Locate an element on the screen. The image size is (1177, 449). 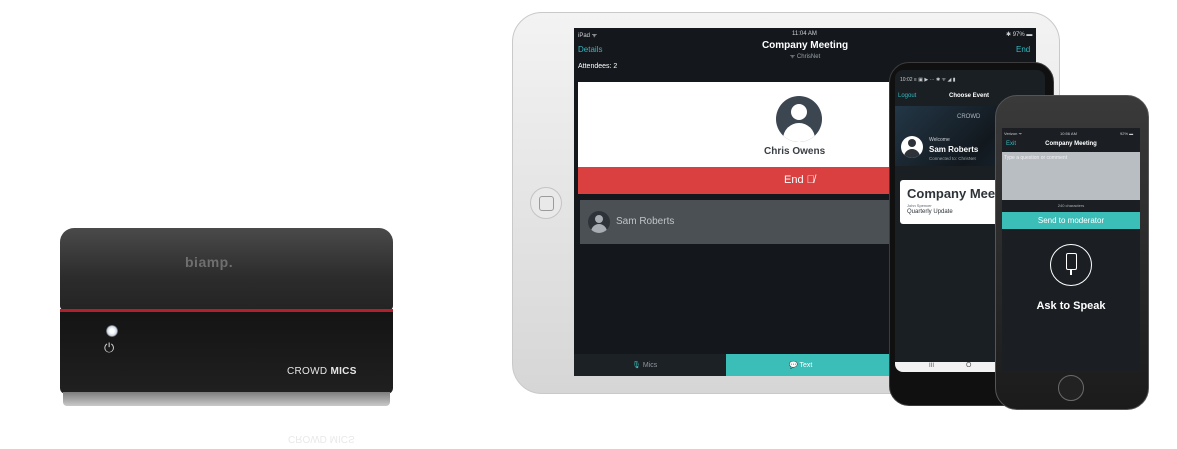
end-speaker-button is located at coordinates (737, 180).